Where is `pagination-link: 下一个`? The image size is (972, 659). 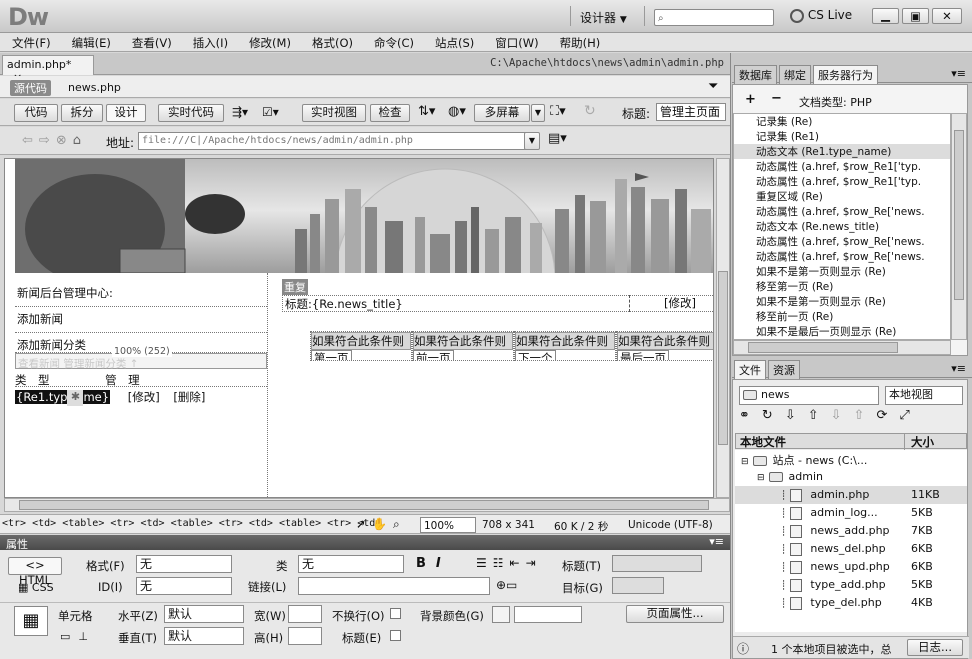
pagination-link: 下一个 is located at coordinates (535, 355).